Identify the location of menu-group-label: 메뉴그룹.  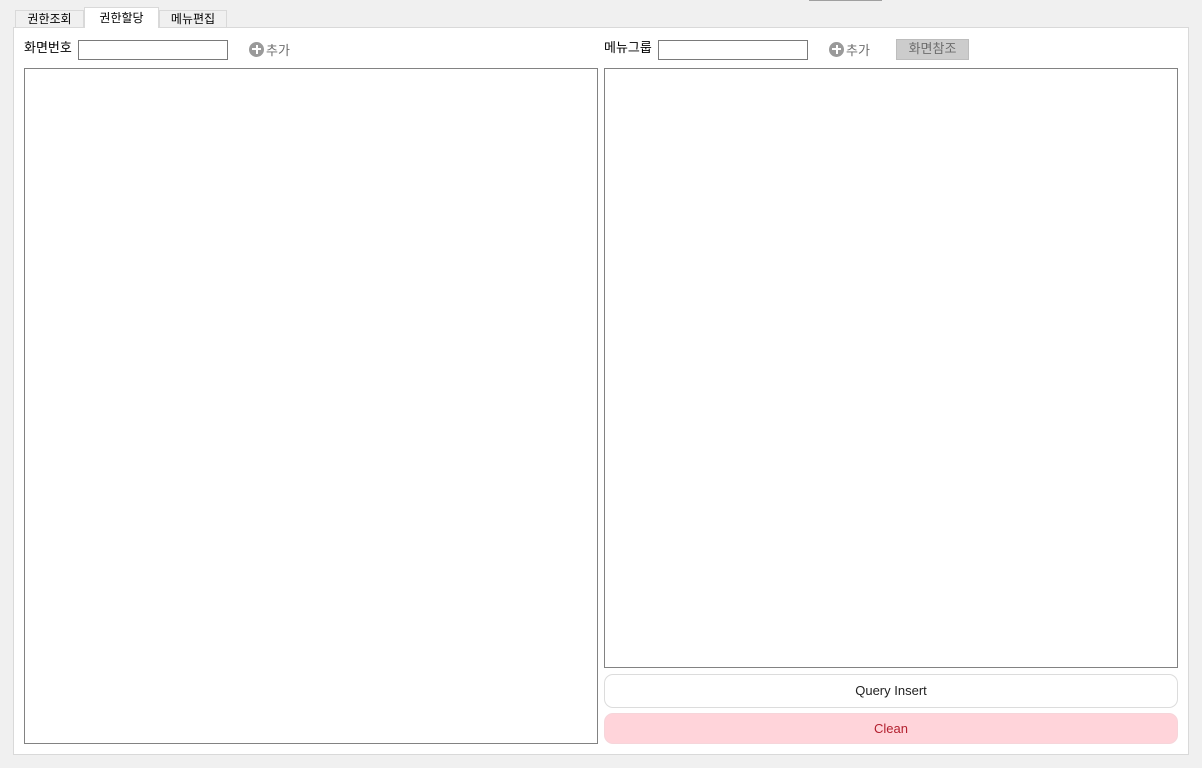
(628, 48).